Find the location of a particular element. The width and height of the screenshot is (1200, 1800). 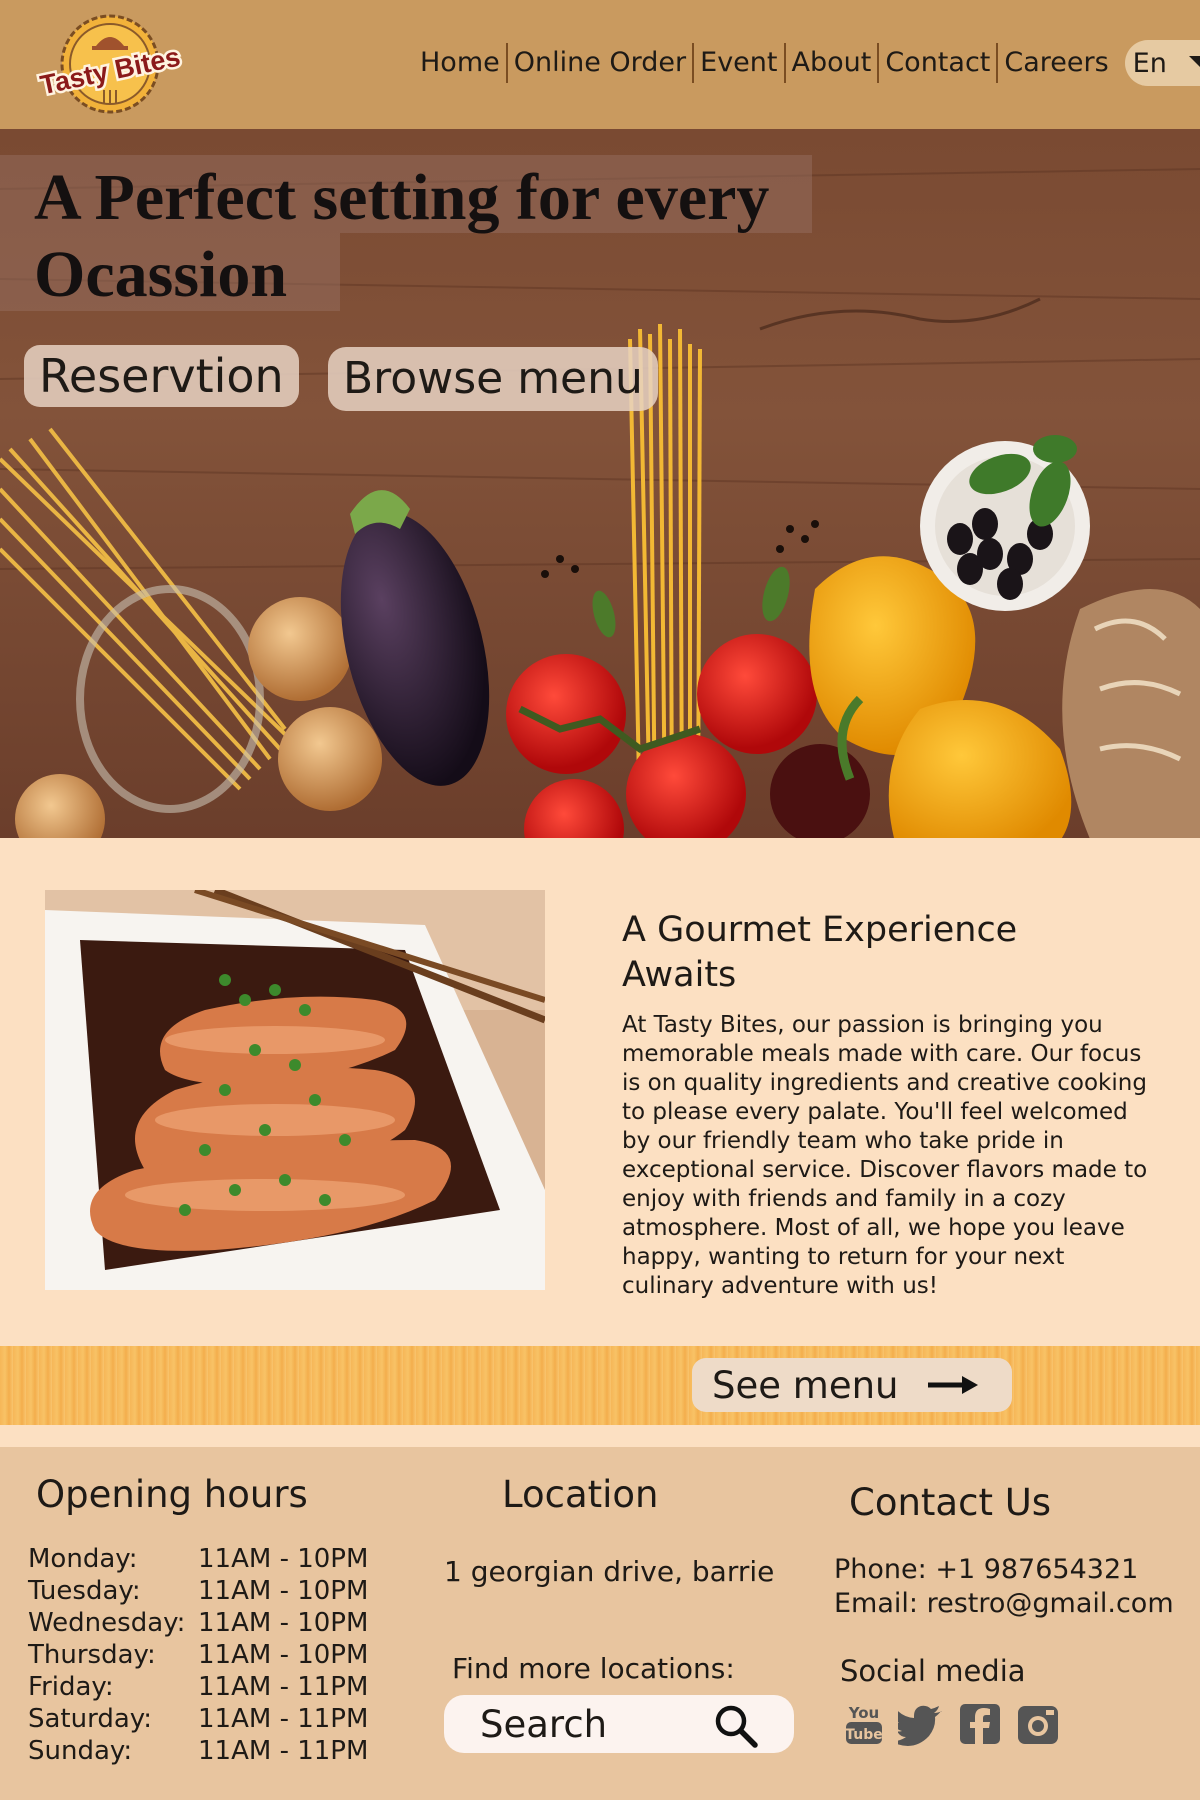

hours-row: Monday: 11AM - 10PM is located at coordinates (198, 1559).